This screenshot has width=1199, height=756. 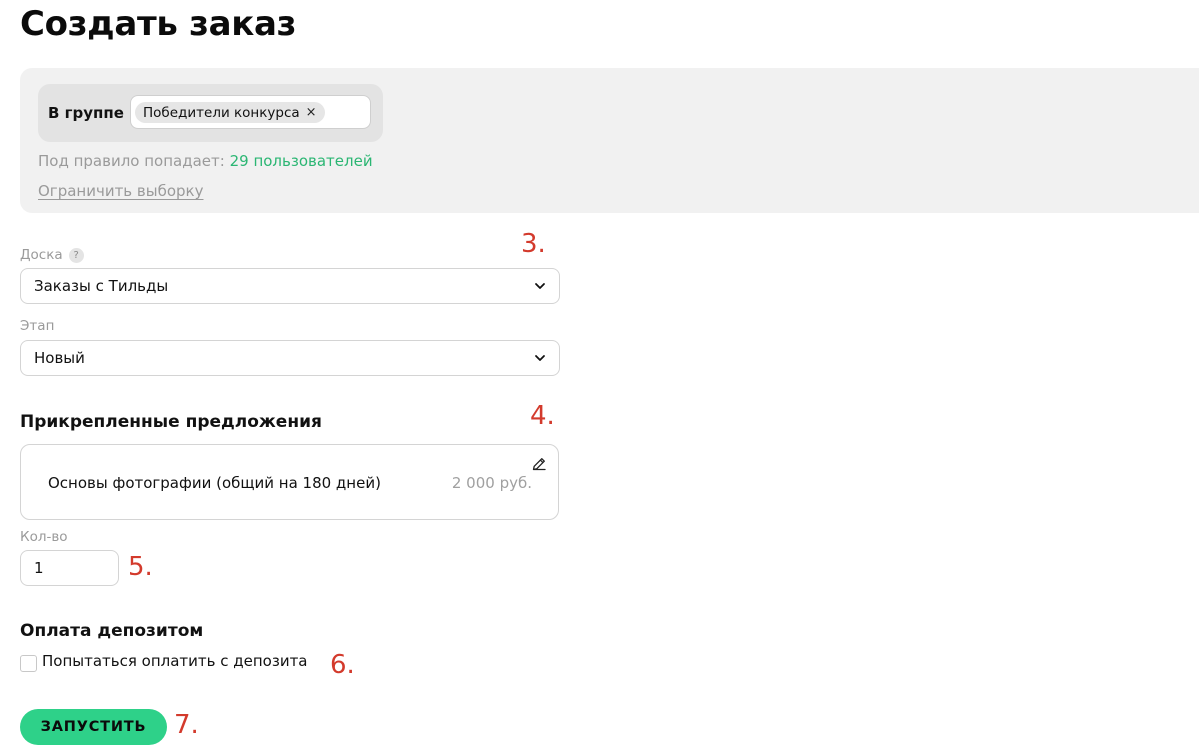 I want to click on question-icon: ?, so click(x=76, y=255).